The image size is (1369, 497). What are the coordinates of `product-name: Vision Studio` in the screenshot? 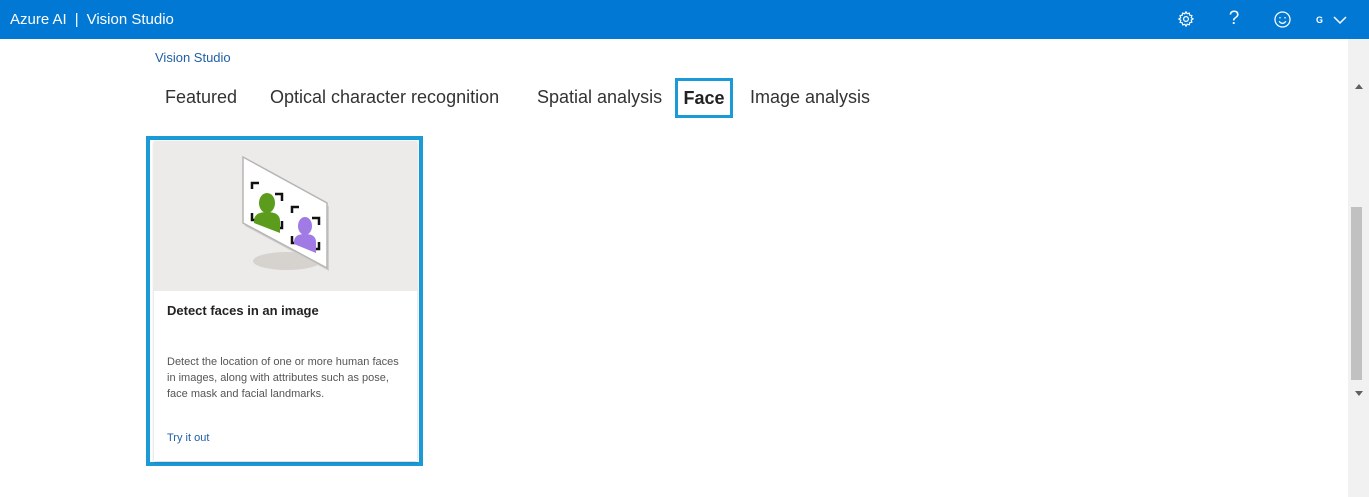 It's located at (130, 19).